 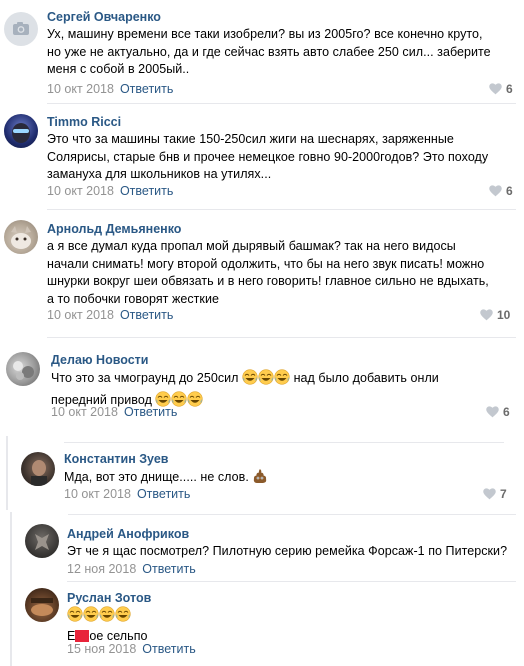 I want to click on comment-author: Руслан Зотов, so click(x=109, y=598).